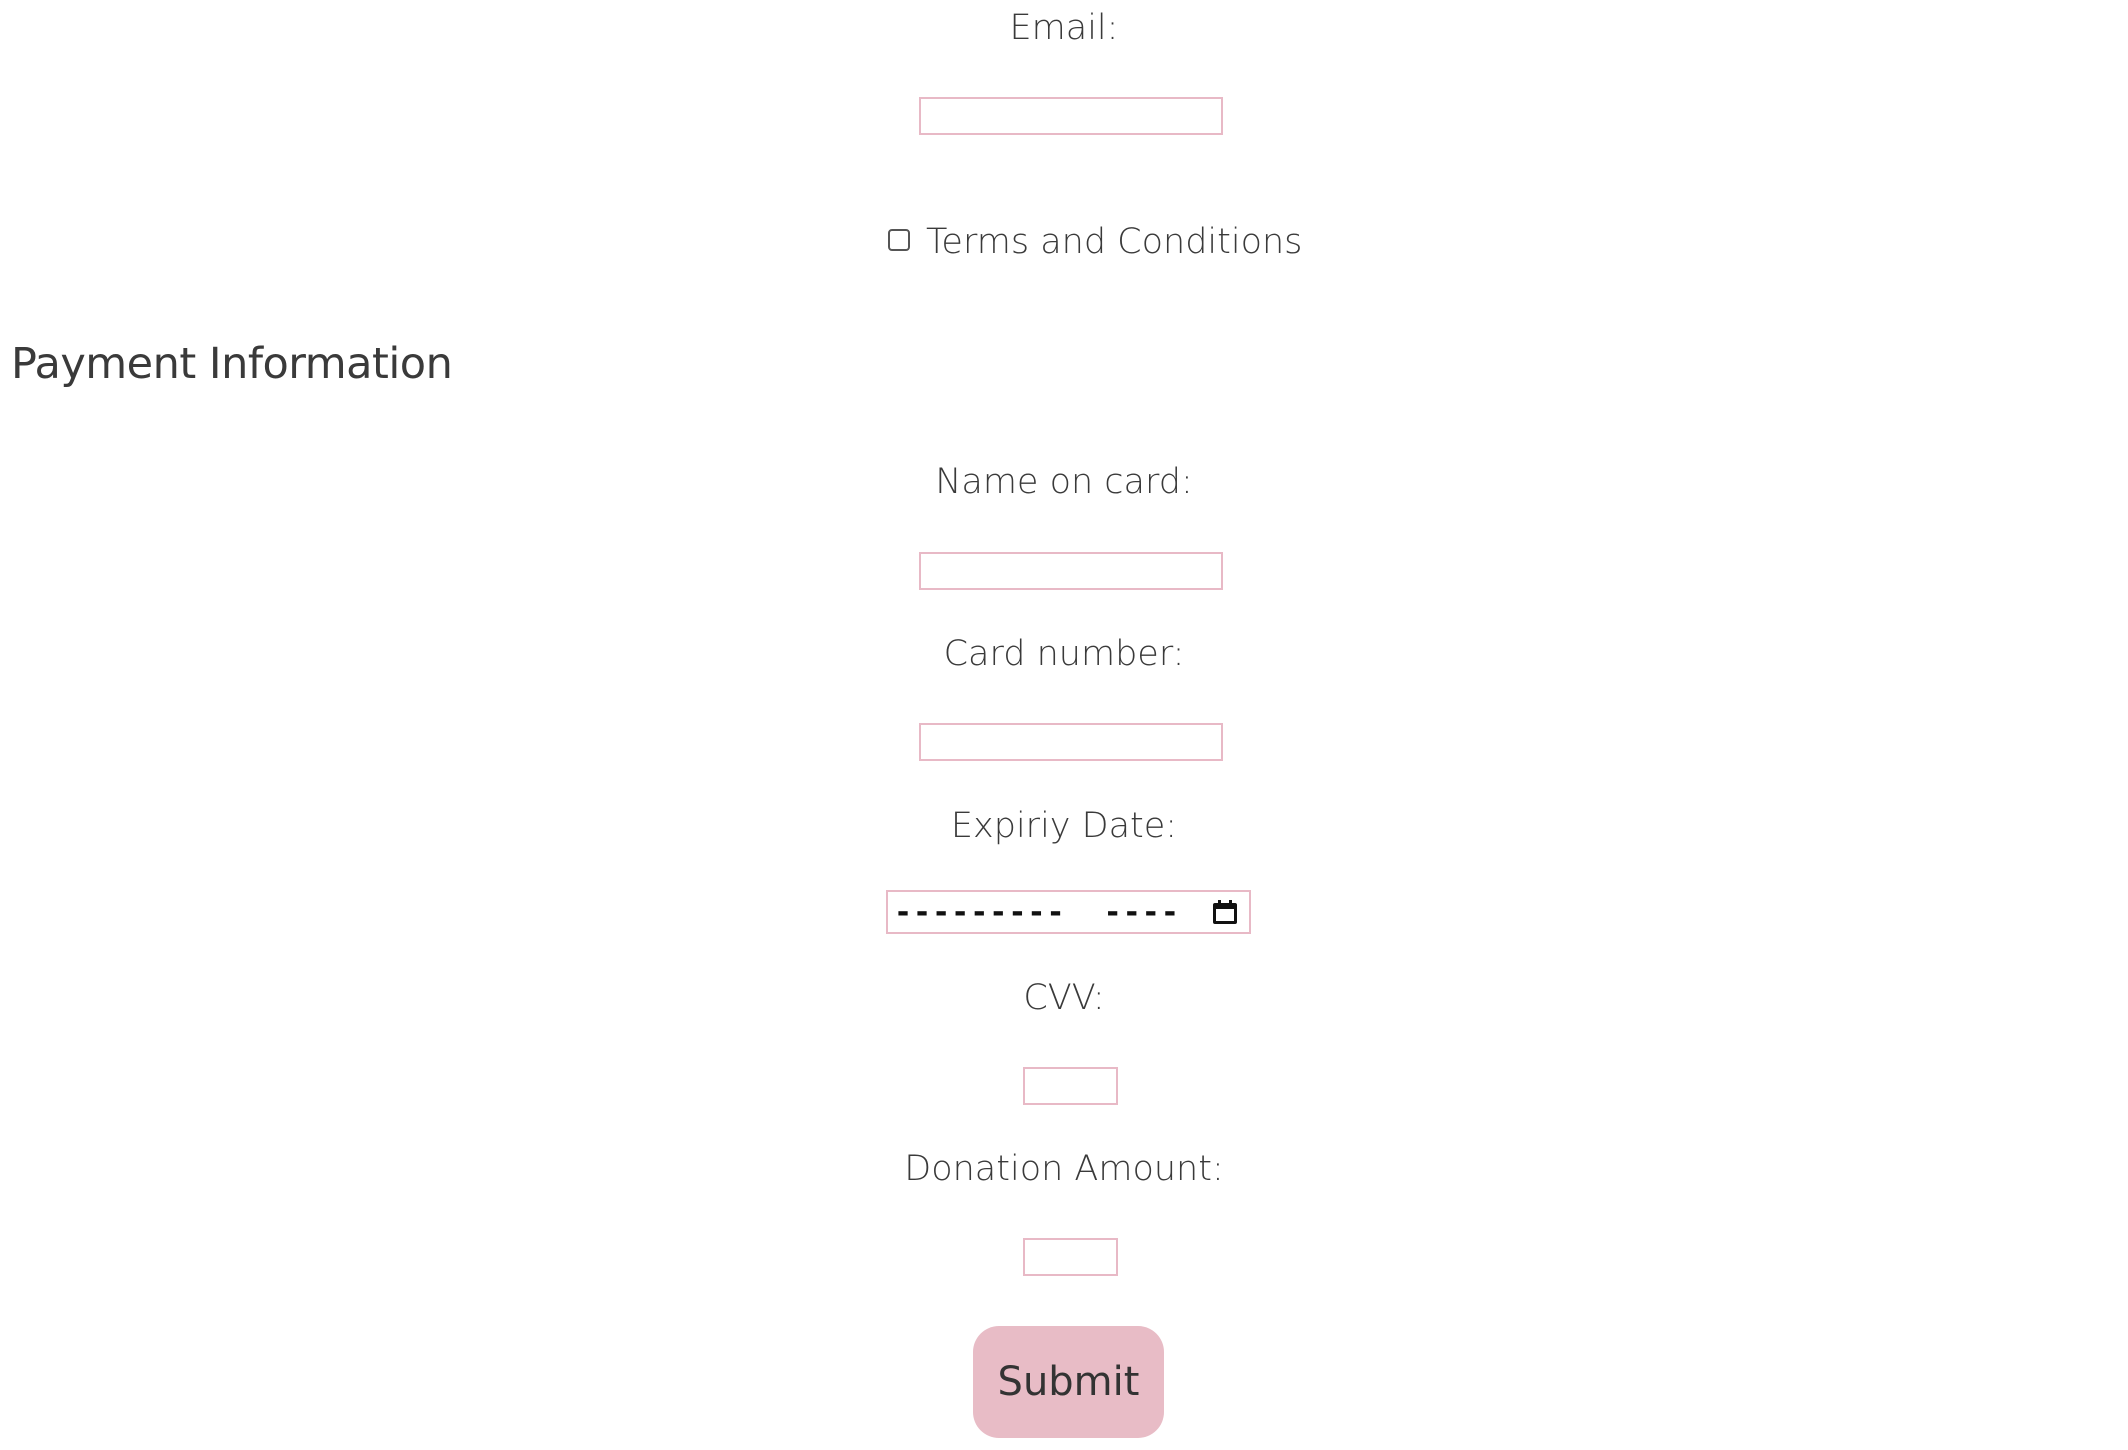  Describe the element at coordinates (1068, 1382) in the screenshot. I see `submit-button: Submit` at that location.